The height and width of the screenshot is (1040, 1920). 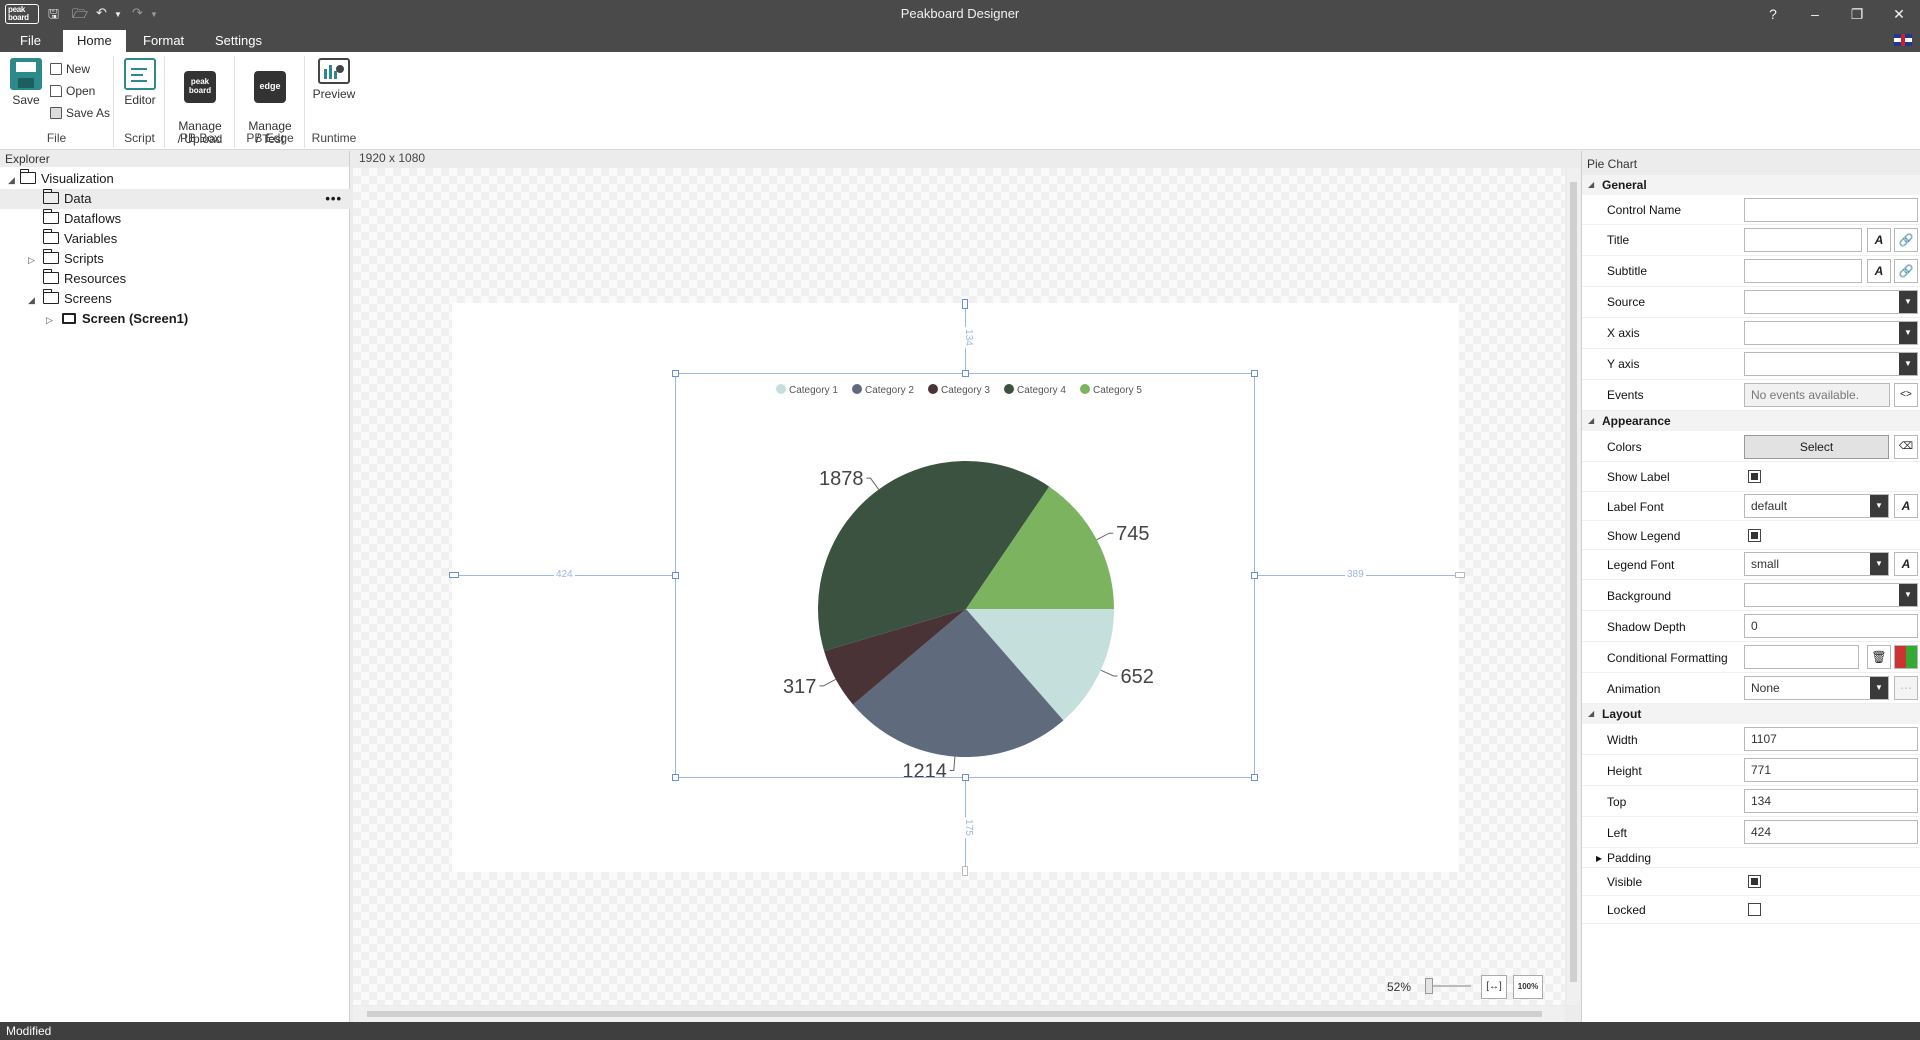 I want to click on tab-home: Home, so click(x=94, y=41).